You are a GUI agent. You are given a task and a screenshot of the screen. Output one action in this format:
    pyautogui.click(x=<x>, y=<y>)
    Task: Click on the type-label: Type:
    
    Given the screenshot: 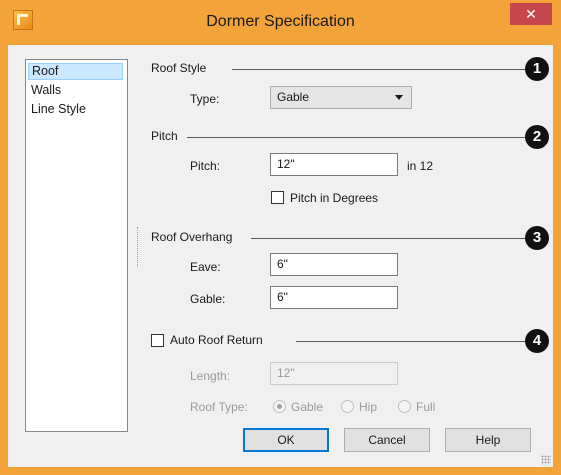 What is the action you would take?
    pyautogui.click(x=205, y=99)
    